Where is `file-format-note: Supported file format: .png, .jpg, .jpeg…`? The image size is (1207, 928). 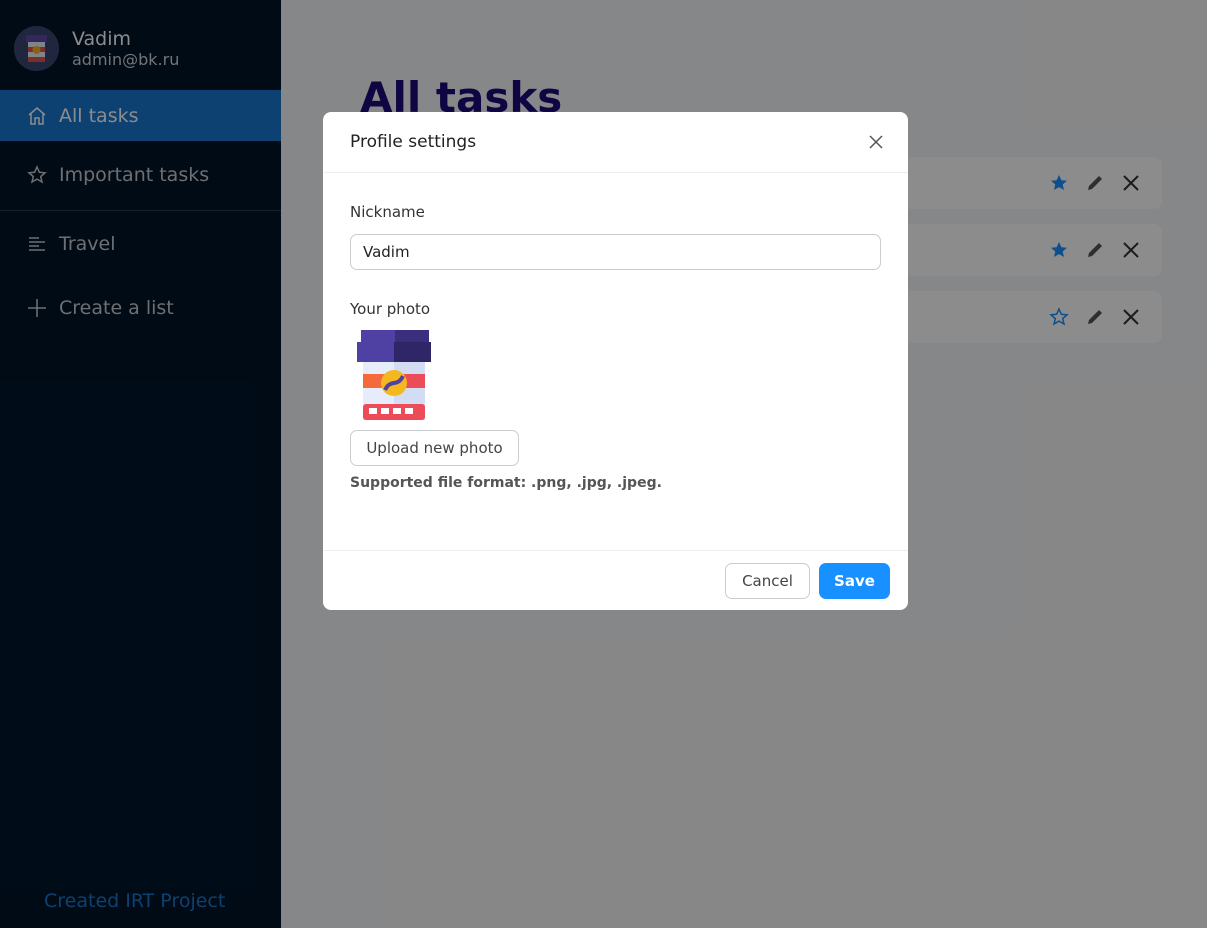 file-format-note: Supported file format: .png, .jpg, .jpeg… is located at coordinates (506, 483).